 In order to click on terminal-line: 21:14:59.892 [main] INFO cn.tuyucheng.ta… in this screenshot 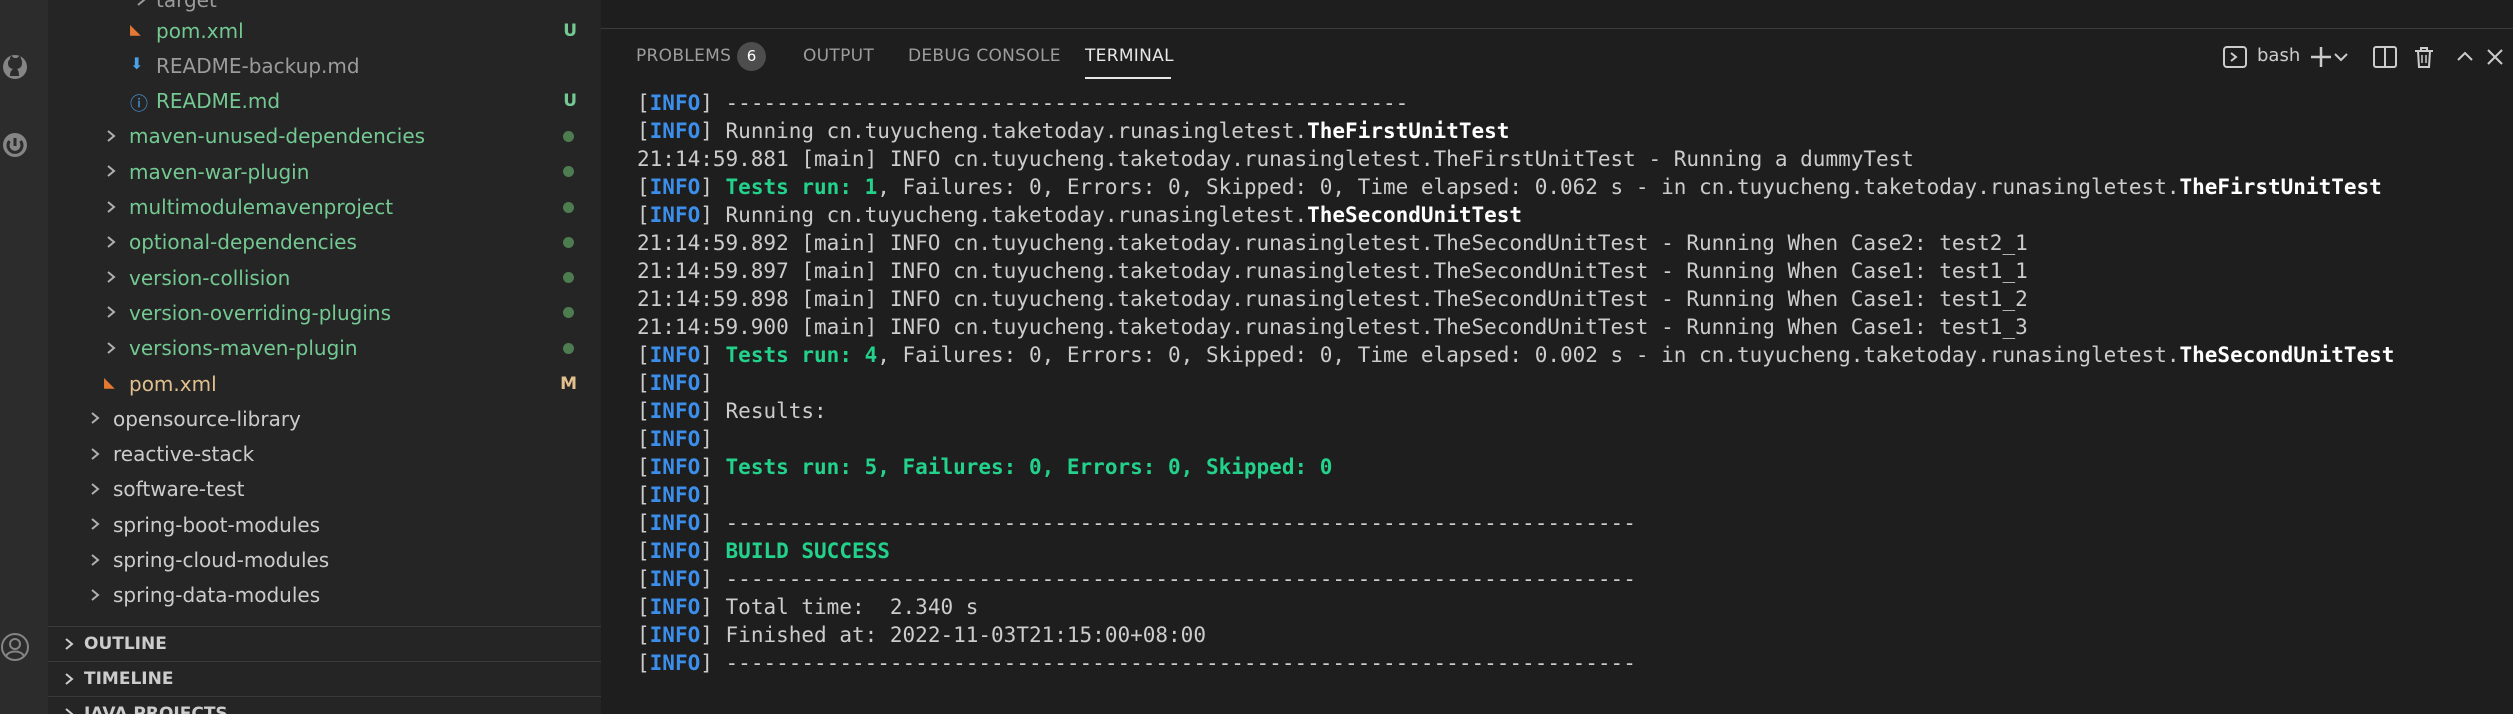, I will do `click(1332, 243)`.